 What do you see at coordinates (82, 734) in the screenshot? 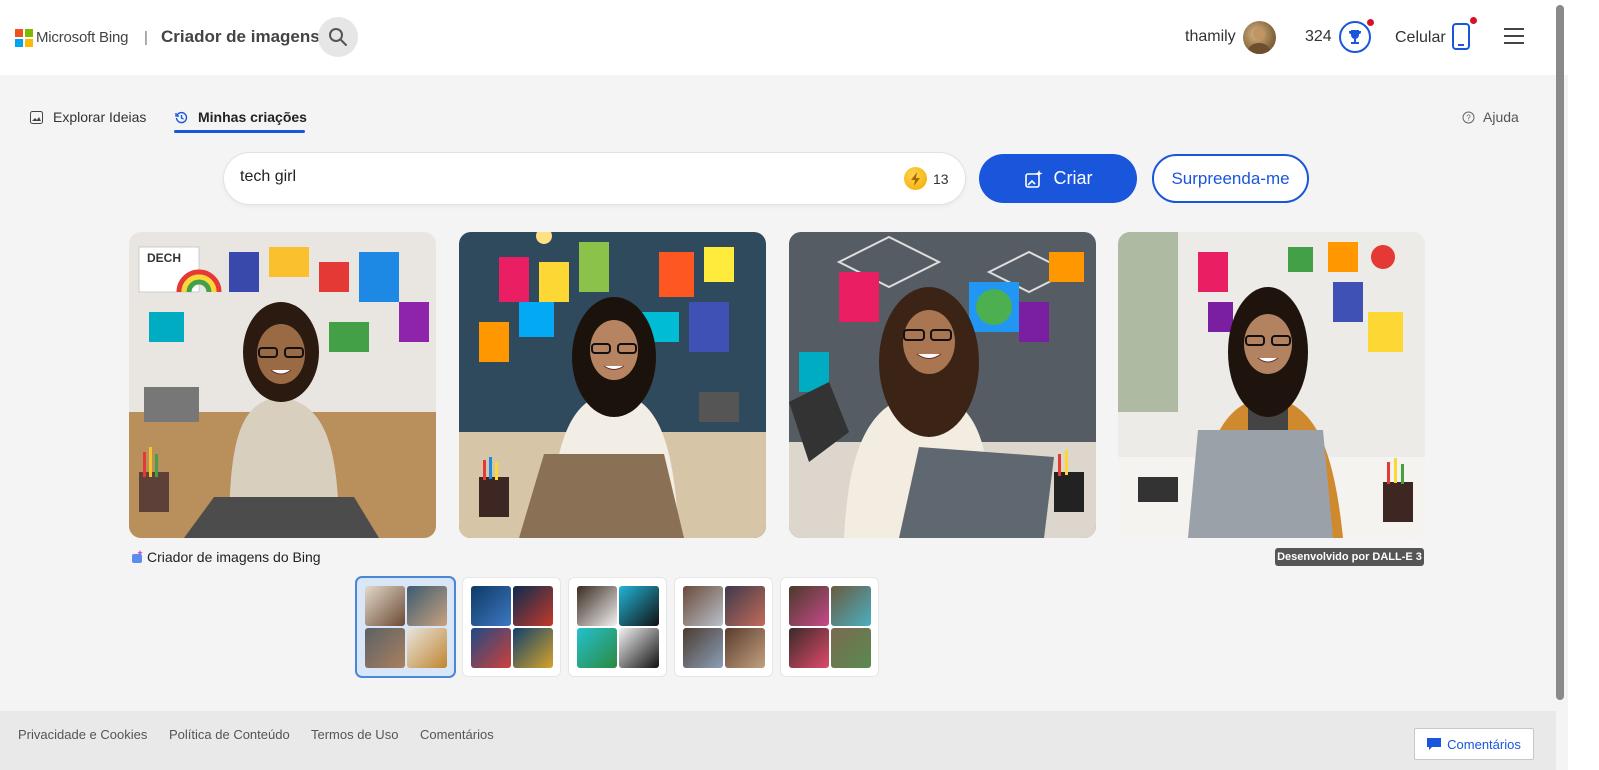
I see `privacy-link: Privacidade e Cookies` at bounding box center [82, 734].